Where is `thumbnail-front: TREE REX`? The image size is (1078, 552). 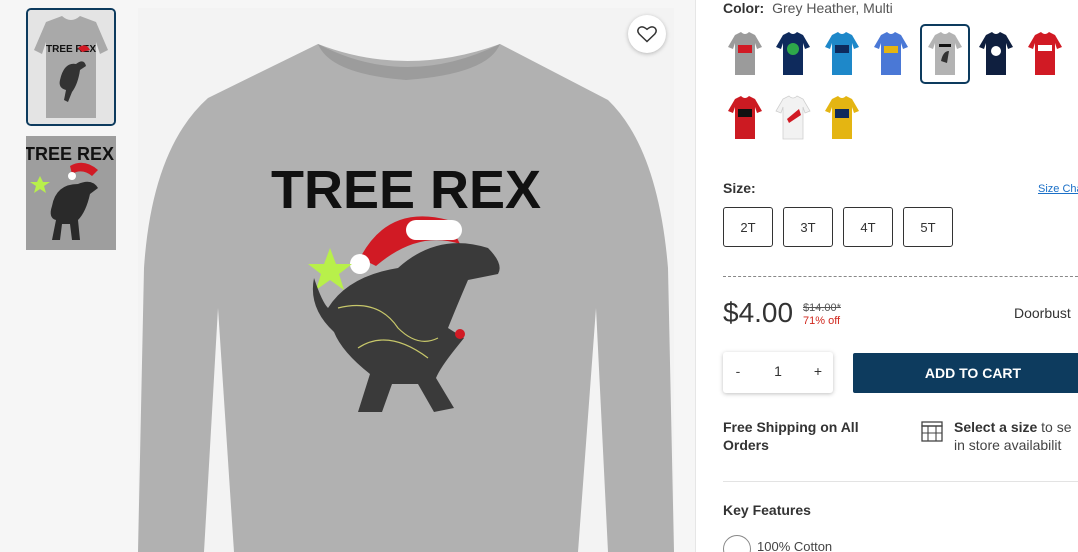 thumbnail-front: TREE REX is located at coordinates (71, 67).